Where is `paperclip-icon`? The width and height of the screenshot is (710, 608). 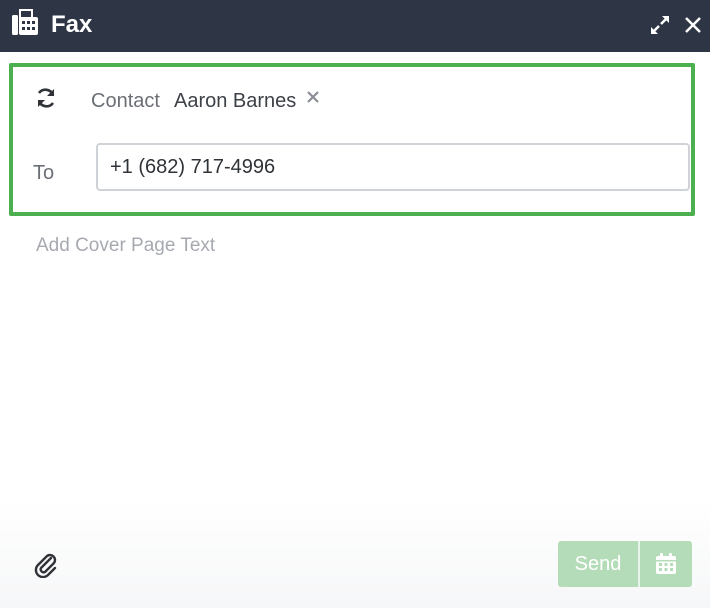 paperclip-icon is located at coordinates (46, 565).